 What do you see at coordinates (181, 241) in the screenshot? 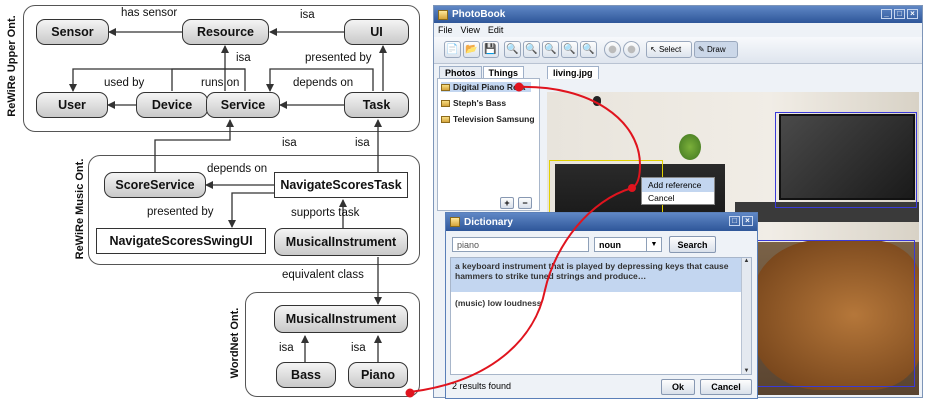
I see `node-navigate-scores-swing-ui: NavigateScoresSwingUI` at bounding box center [181, 241].